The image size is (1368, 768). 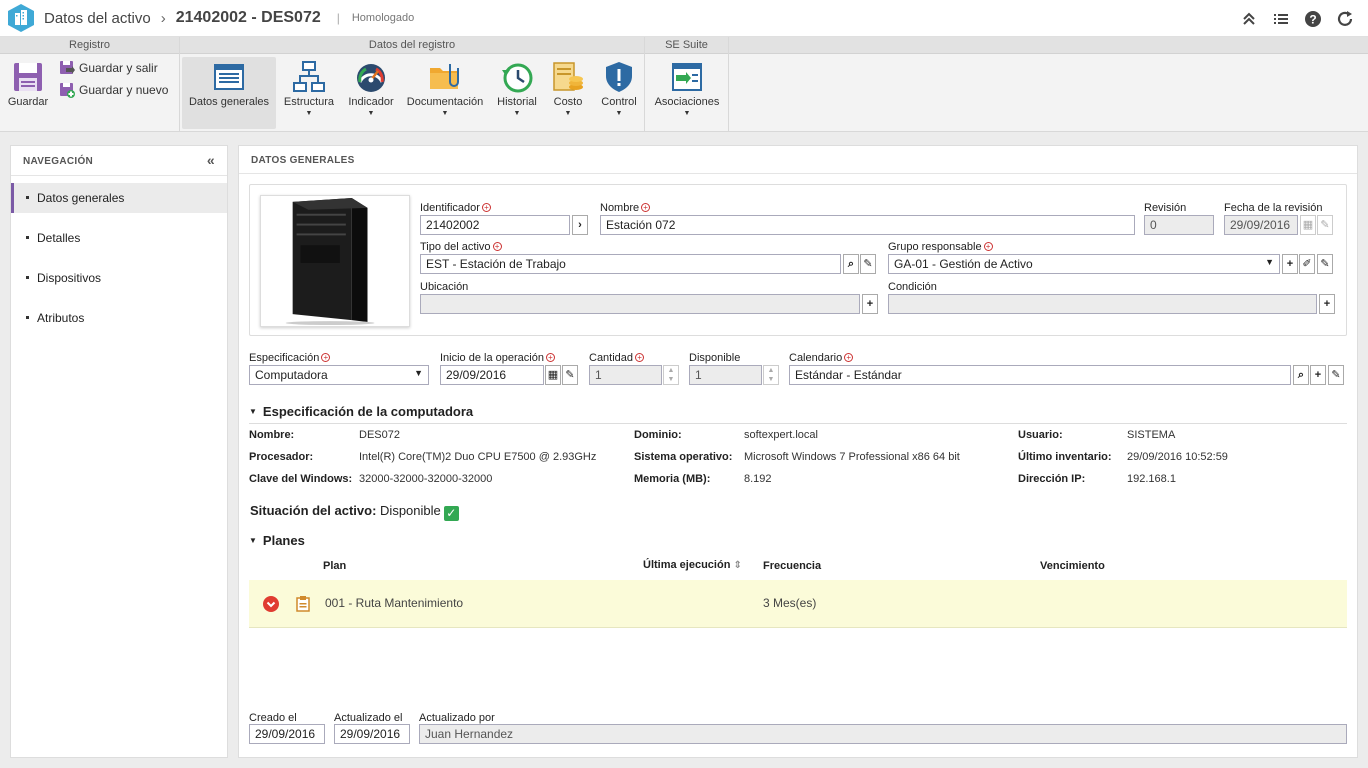 I want to click on asset-photo, so click(x=335, y=261).